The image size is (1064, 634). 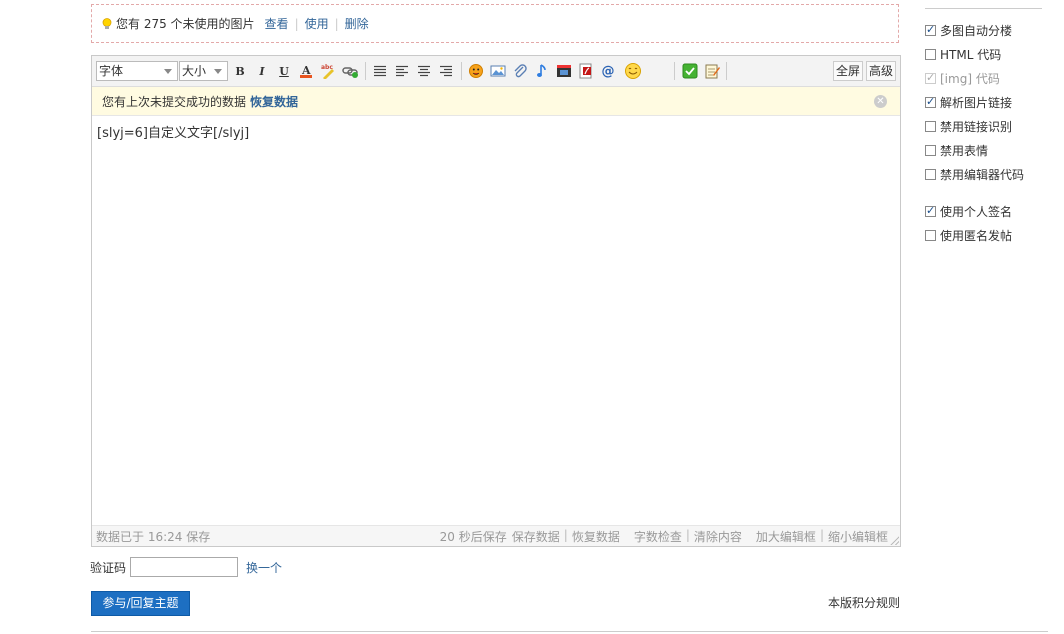 I want to click on option-checkbox-row: 禁用链接识别, so click(x=968, y=126).